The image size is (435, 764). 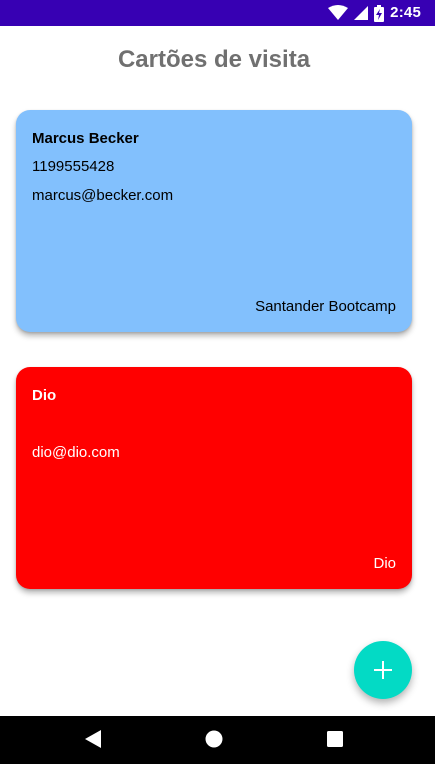 I want to click on navigation-bar, so click(x=217, y=740).